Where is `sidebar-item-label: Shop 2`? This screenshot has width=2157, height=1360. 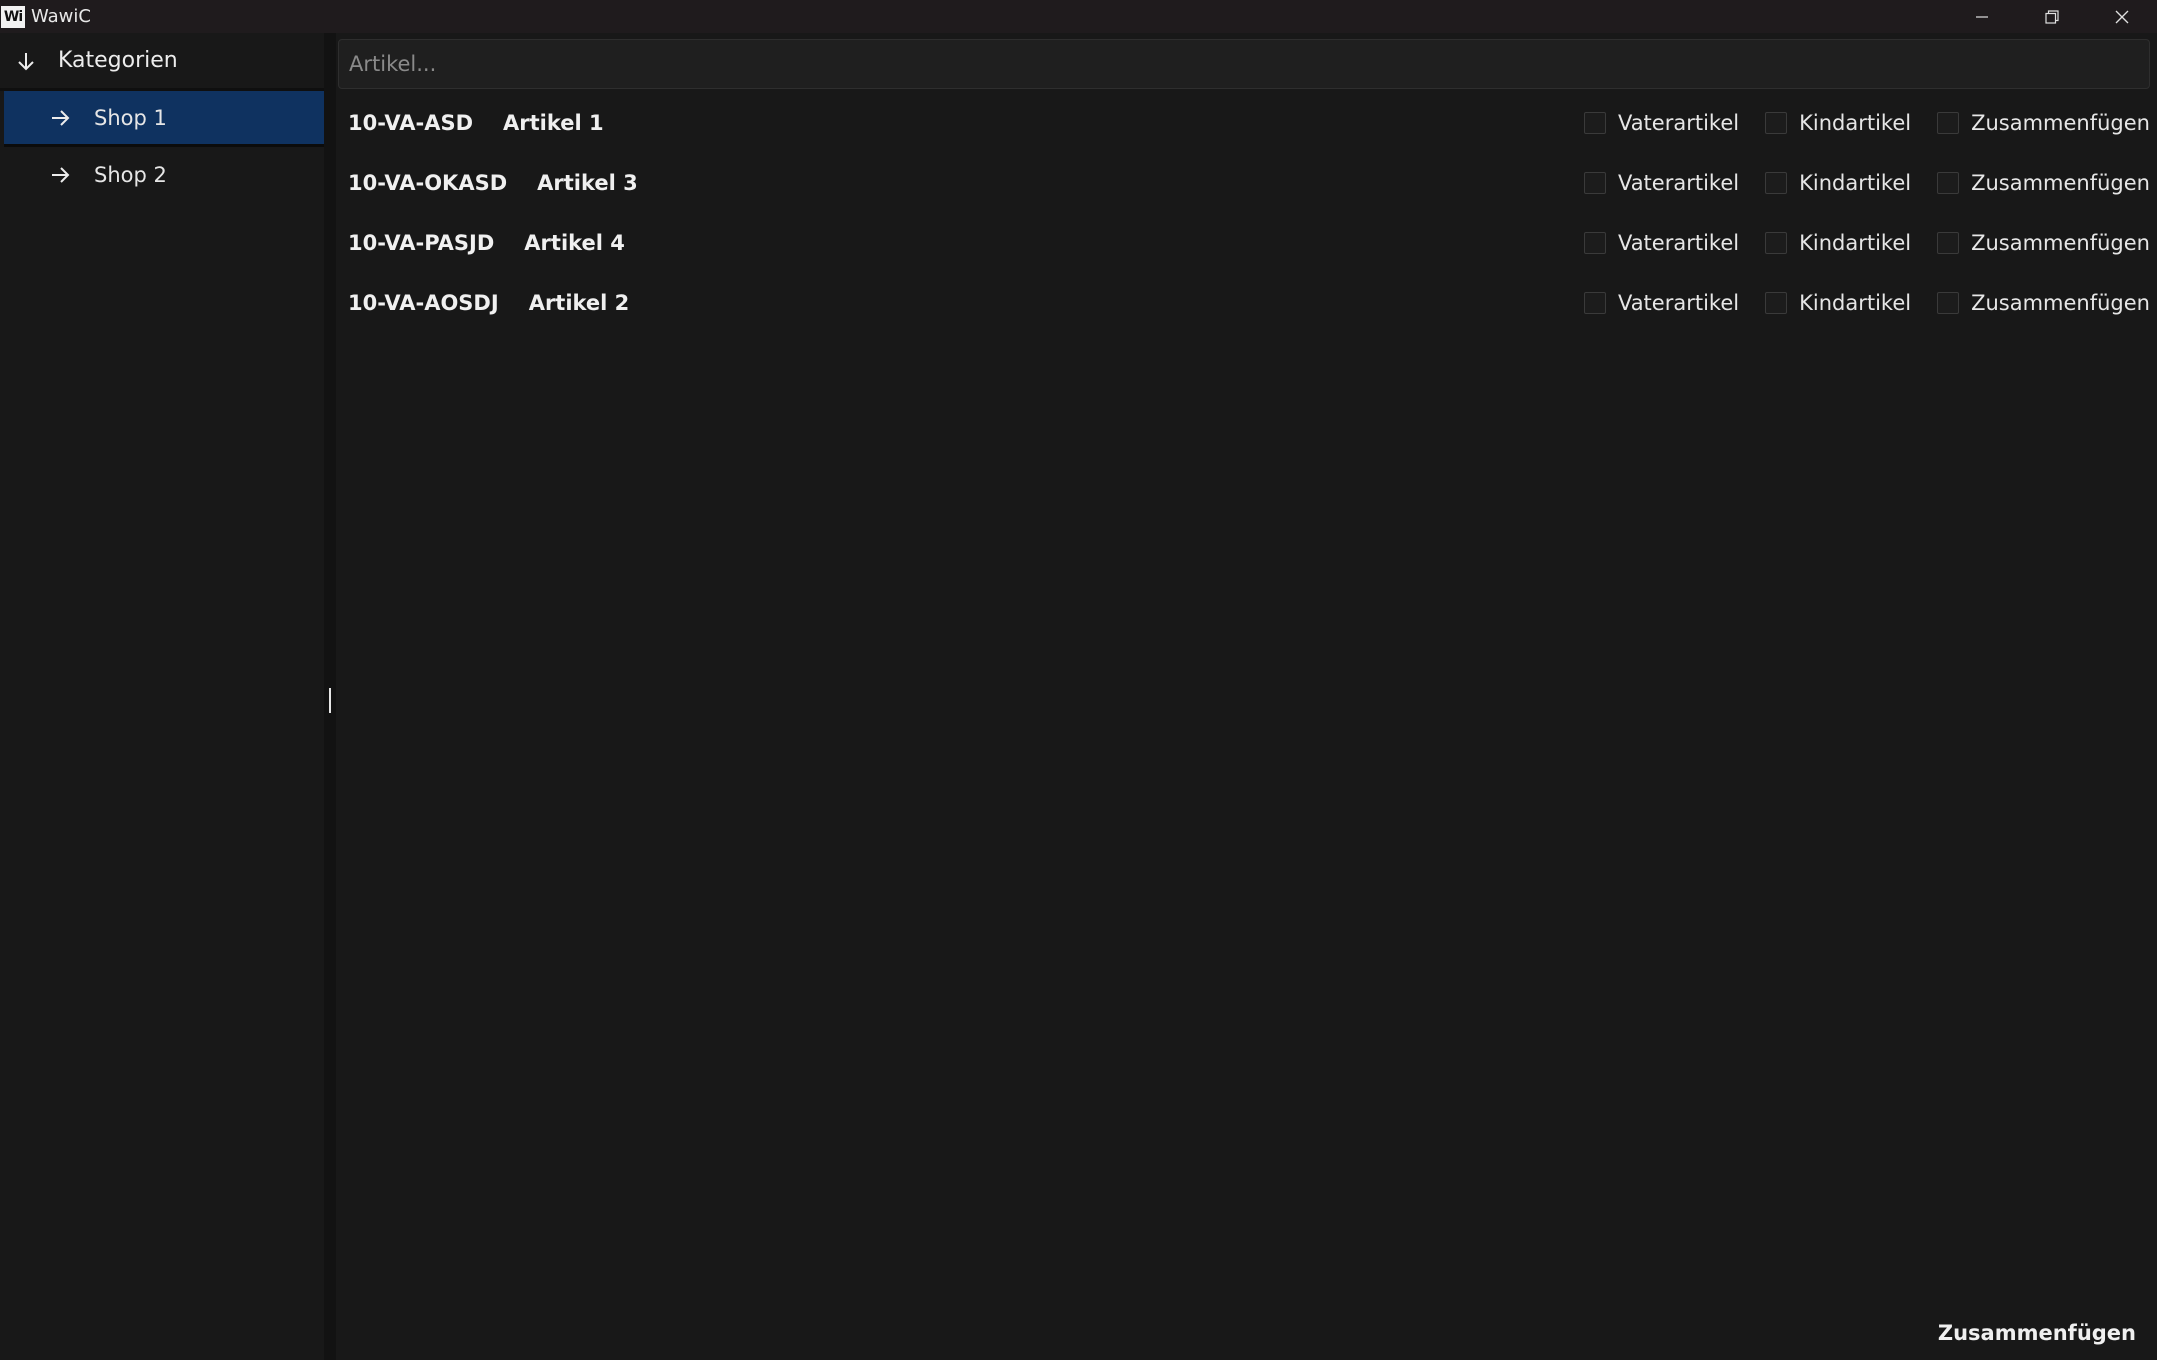
sidebar-item-label: Shop 2 is located at coordinates (130, 175).